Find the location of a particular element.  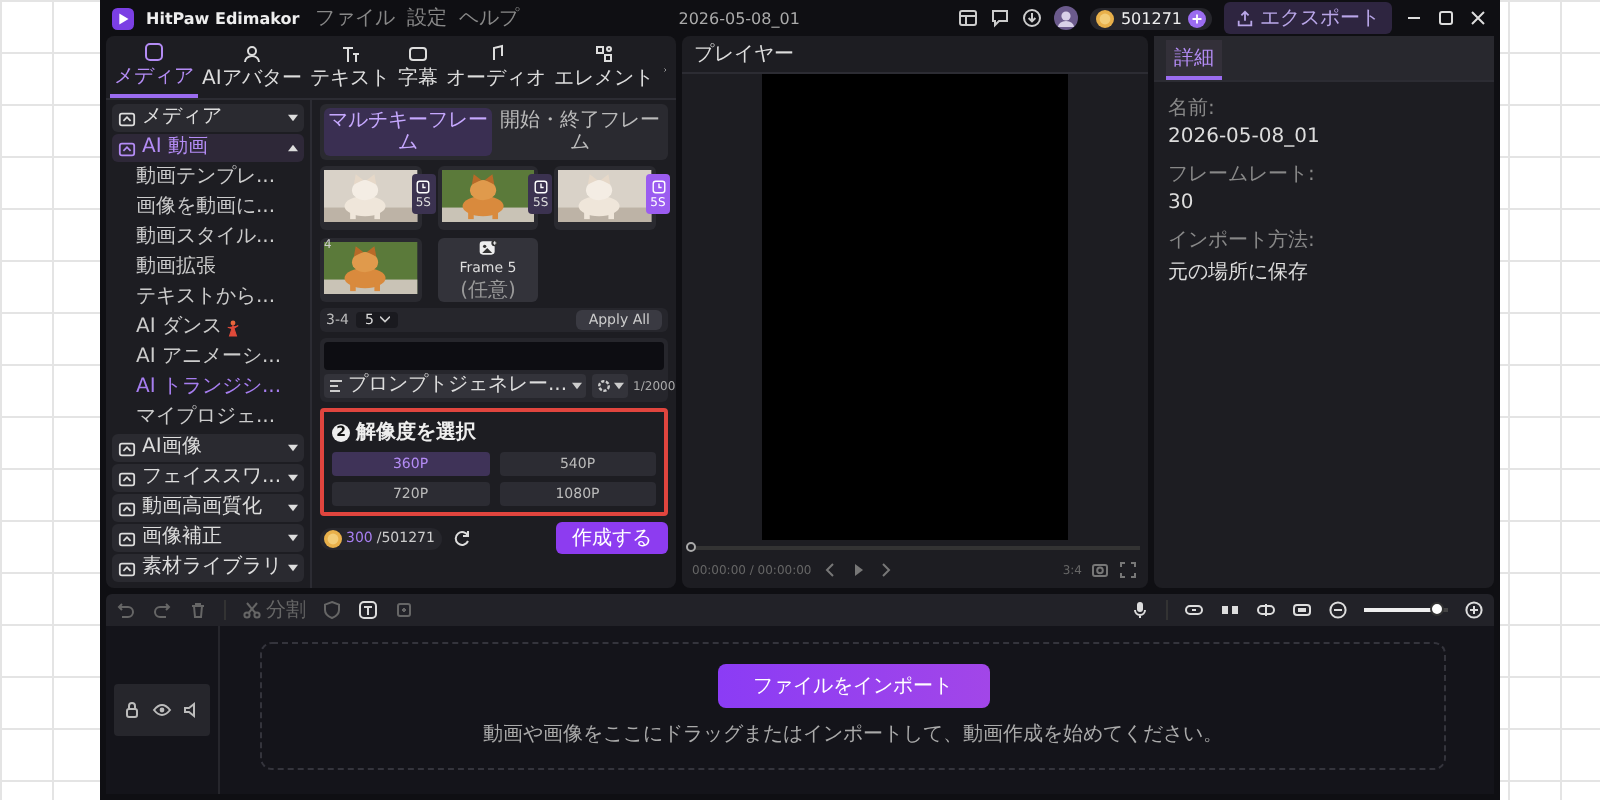

menu-item: ファイル is located at coordinates (355, 18).